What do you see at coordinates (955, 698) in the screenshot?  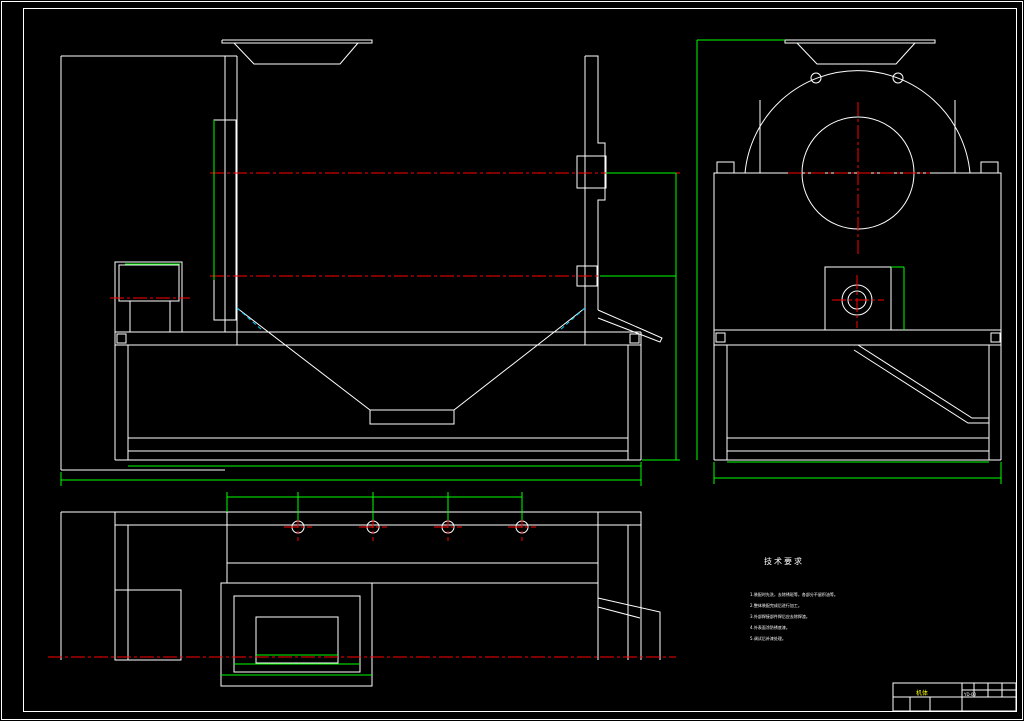 I see `title-block: 机体 YD-00` at bounding box center [955, 698].